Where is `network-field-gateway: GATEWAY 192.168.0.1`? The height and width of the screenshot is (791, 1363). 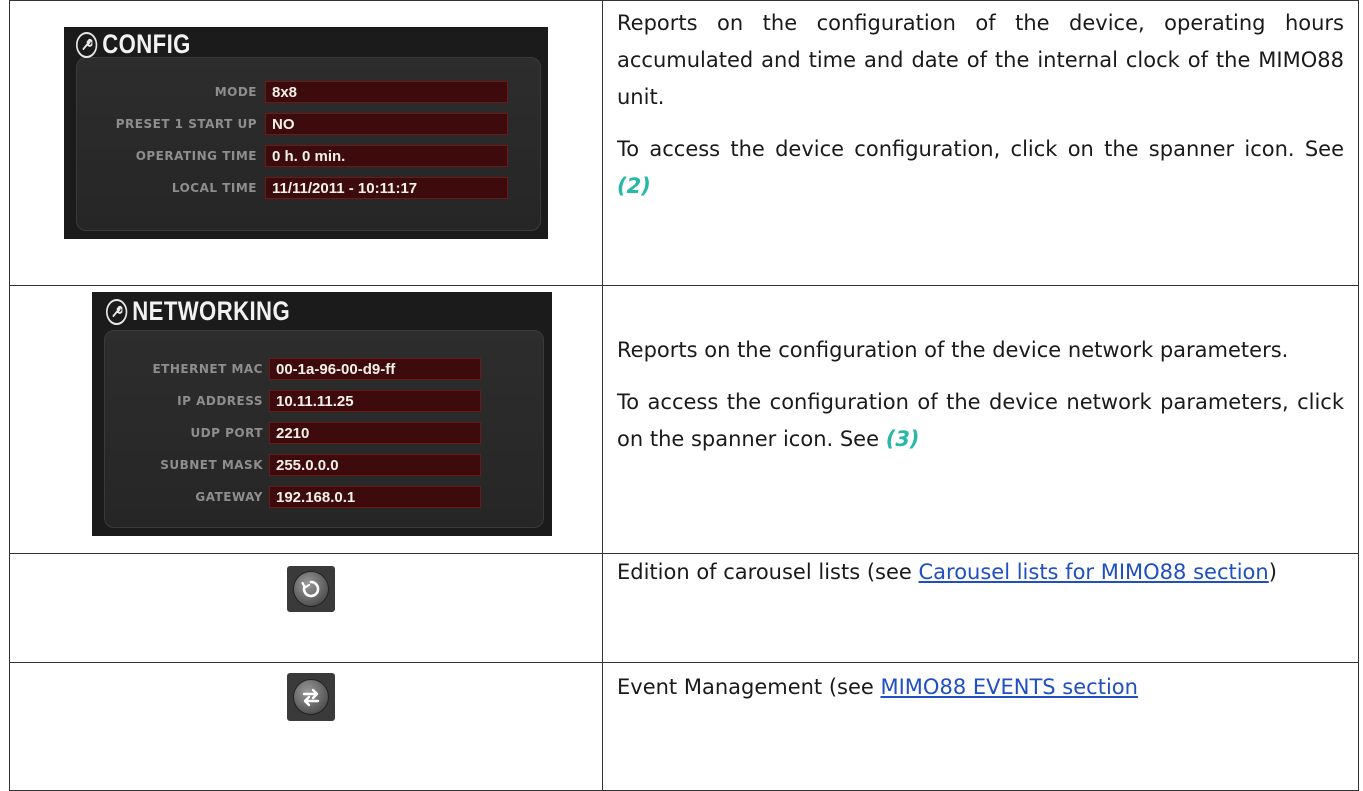 network-field-gateway: GATEWAY 192.168.0.1 is located at coordinates (286, 497).